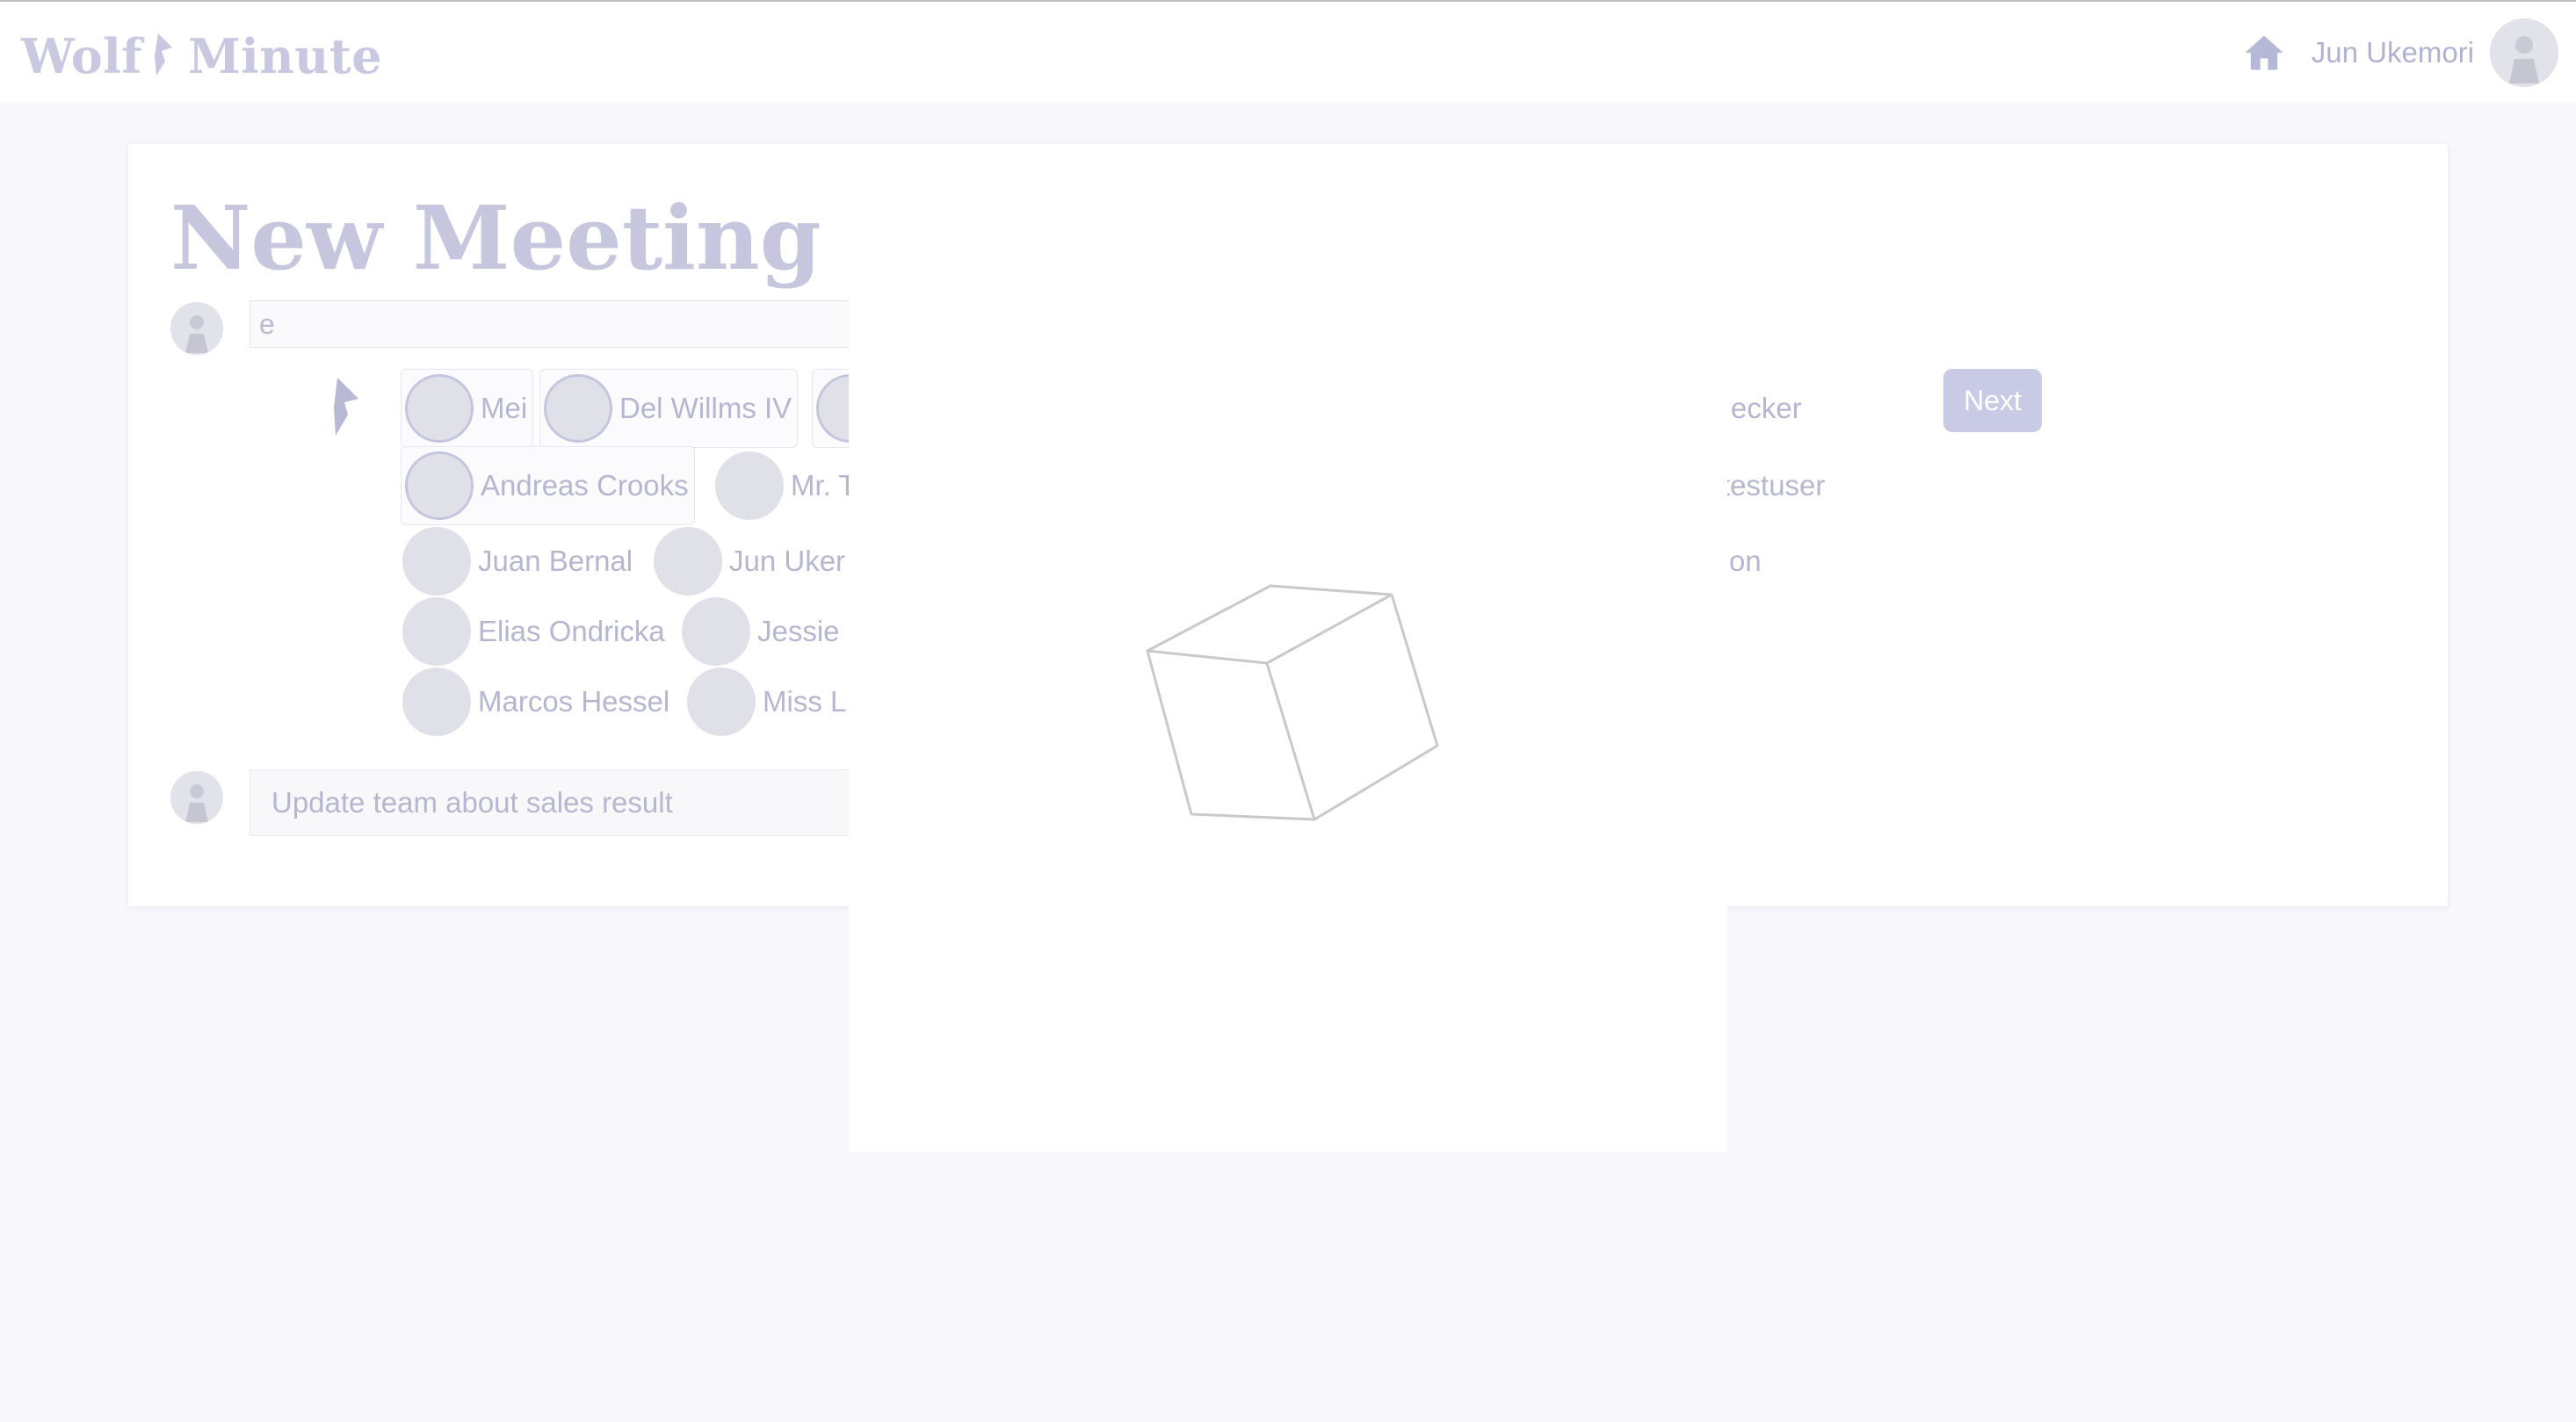 The width and height of the screenshot is (2576, 1422). Describe the element at coordinates (787, 561) in the screenshot. I see `participant-name: Jun Uker` at that location.